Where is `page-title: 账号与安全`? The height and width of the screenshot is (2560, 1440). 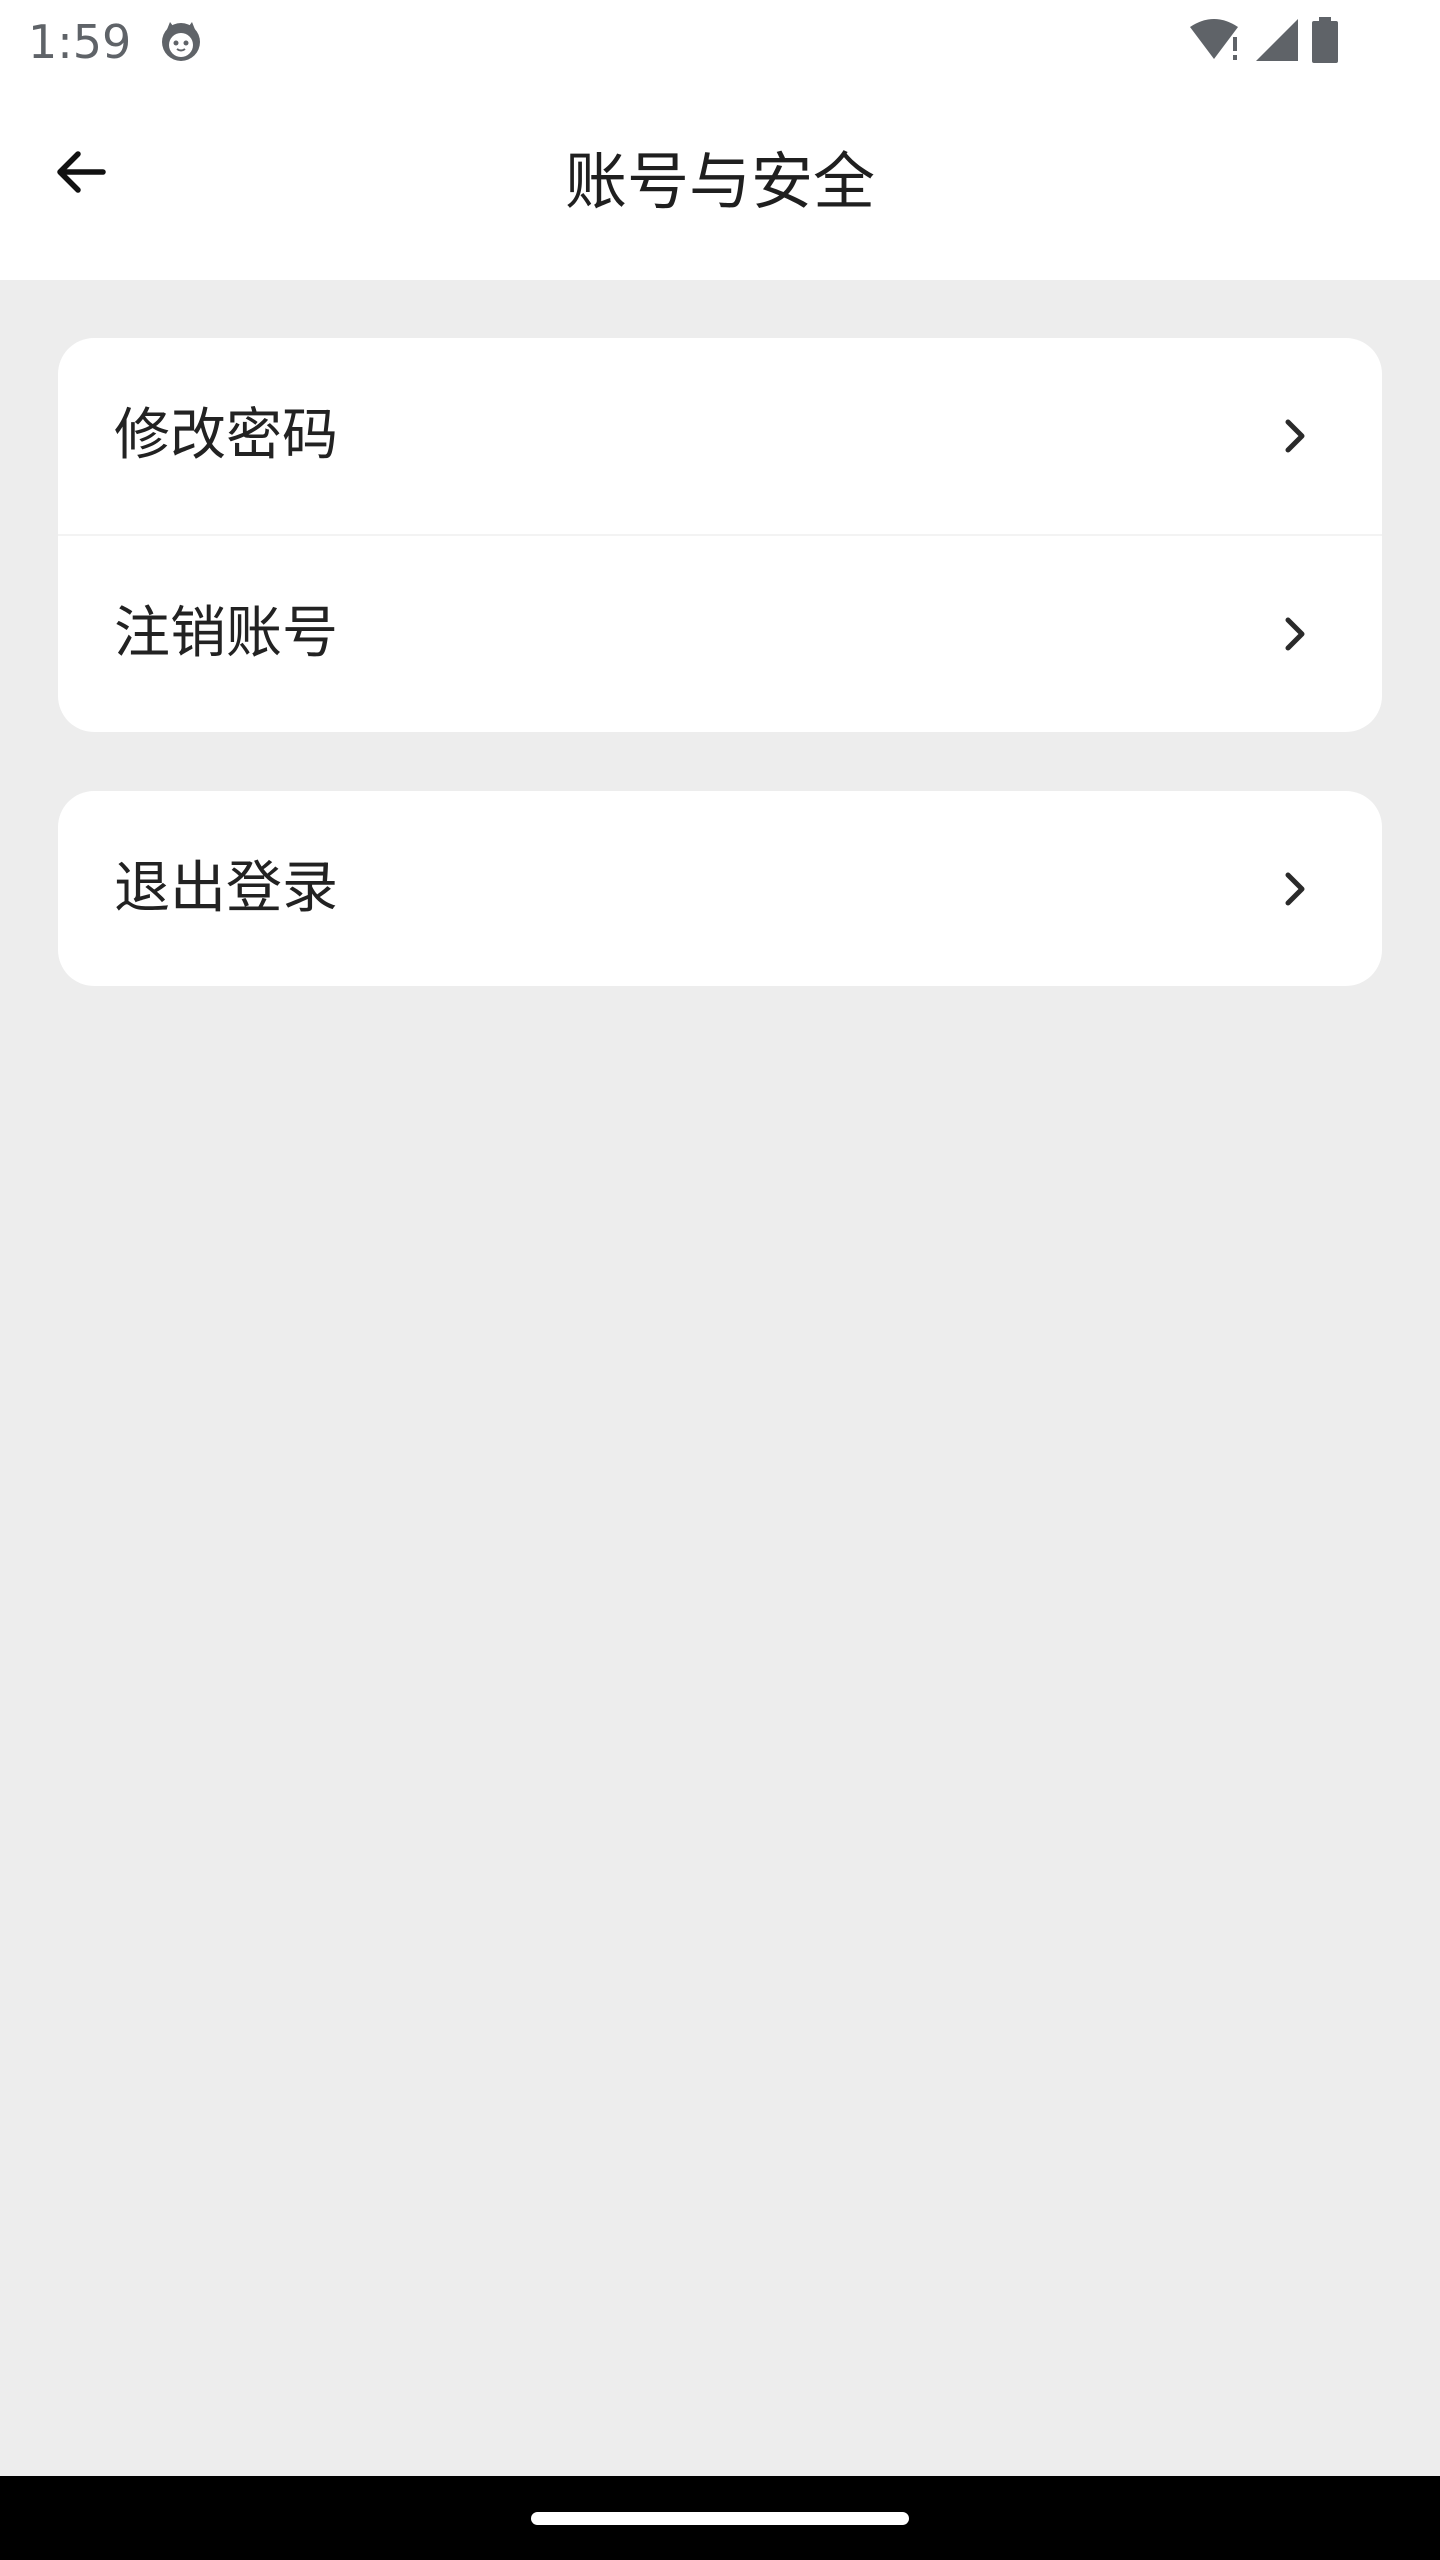
page-title: 账号与安全 is located at coordinates (719, 181).